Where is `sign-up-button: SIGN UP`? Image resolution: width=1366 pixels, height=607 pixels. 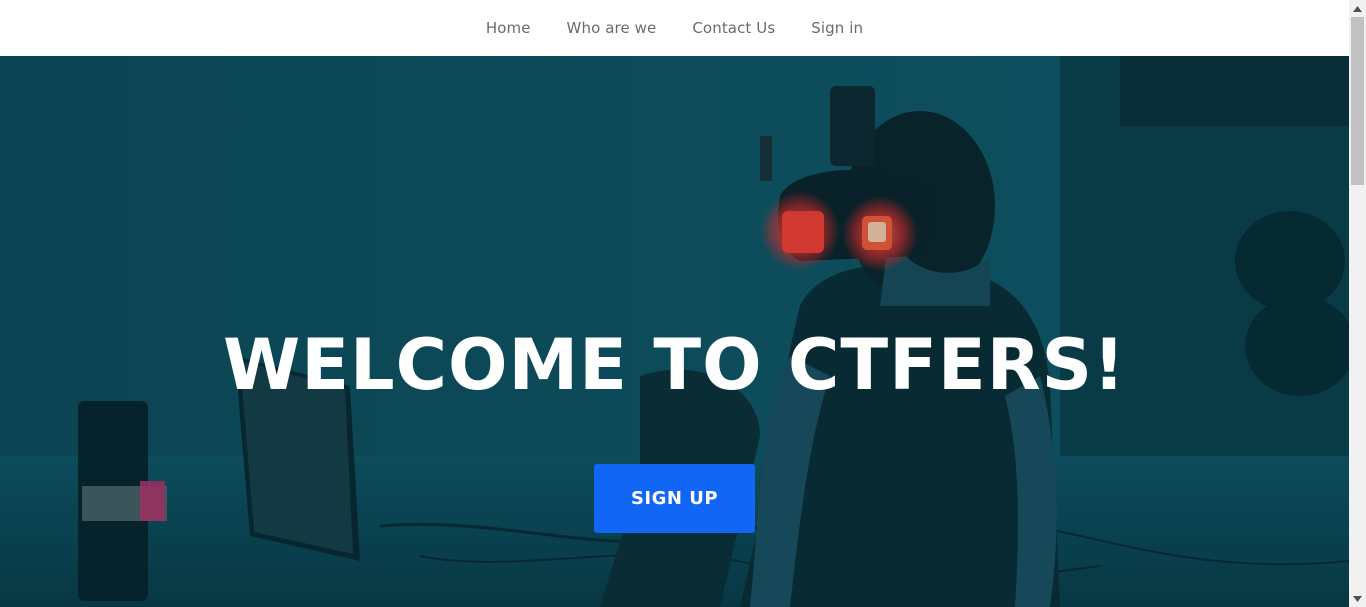 sign-up-button: SIGN UP is located at coordinates (674, 498).